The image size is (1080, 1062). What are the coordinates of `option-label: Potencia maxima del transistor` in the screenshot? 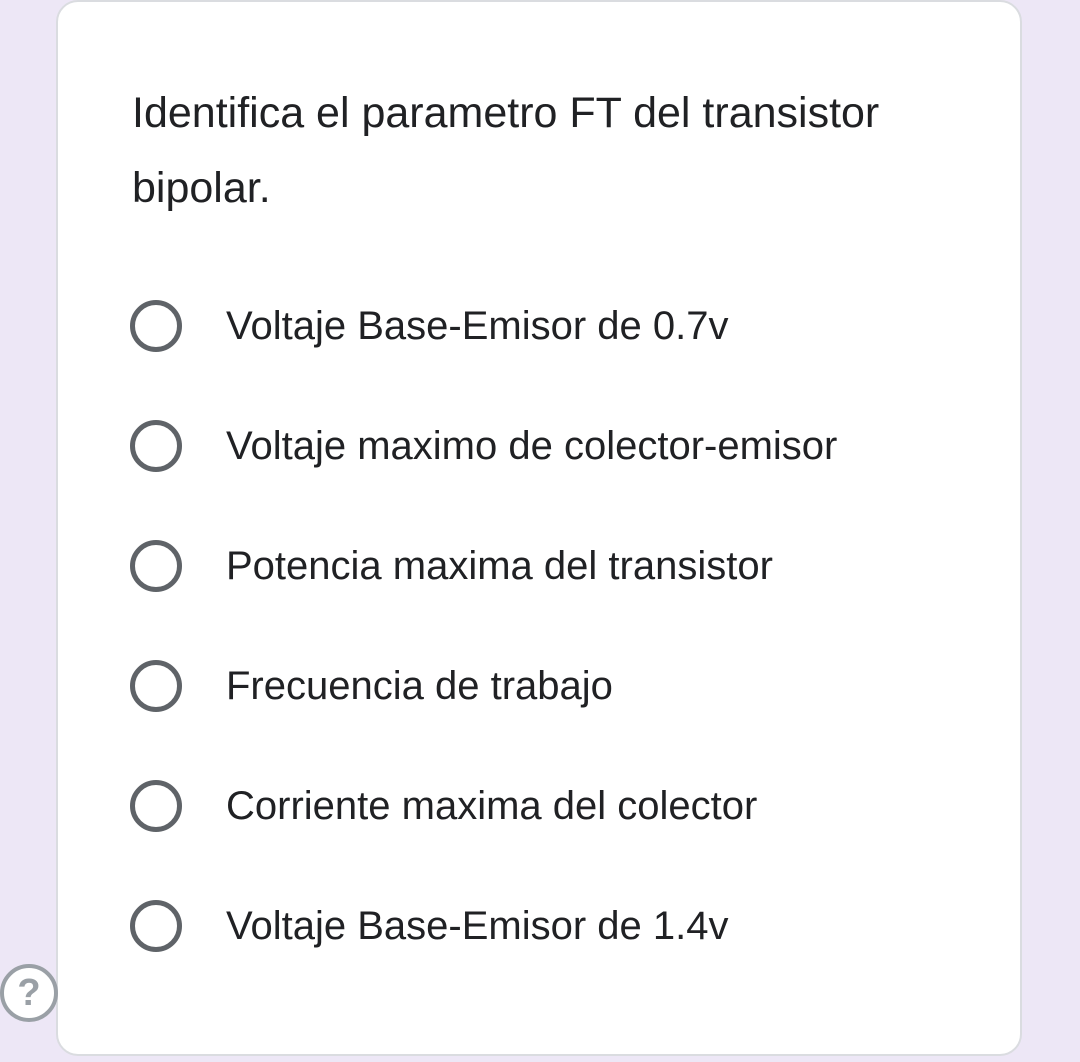 It's located at (499, 565).